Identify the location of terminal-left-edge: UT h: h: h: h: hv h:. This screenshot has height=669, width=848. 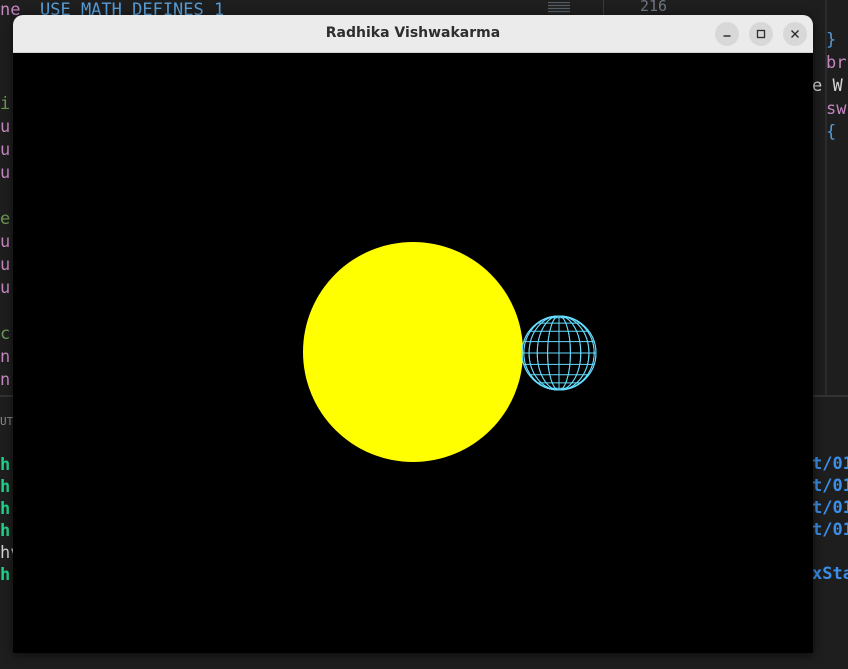
(7, 510).